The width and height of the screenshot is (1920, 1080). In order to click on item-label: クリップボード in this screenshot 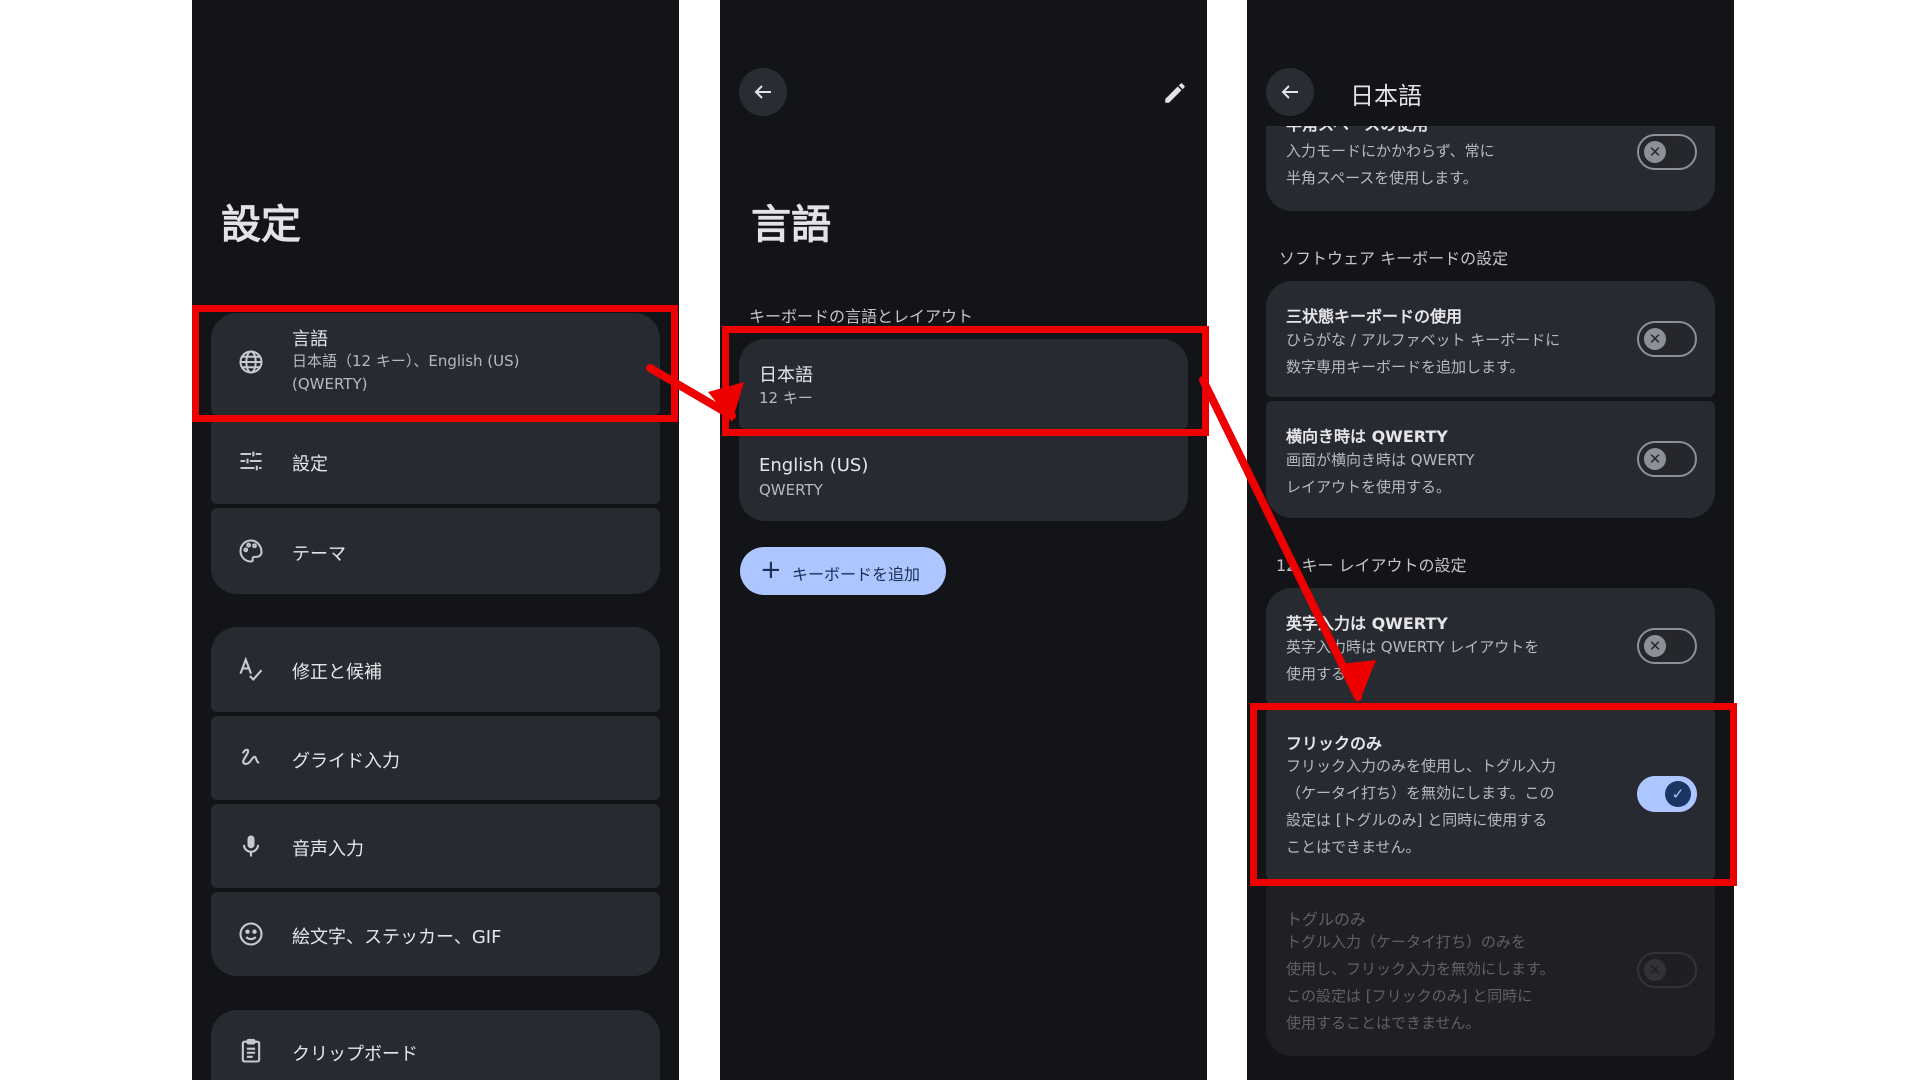, I will do `click(355, 1054)`.